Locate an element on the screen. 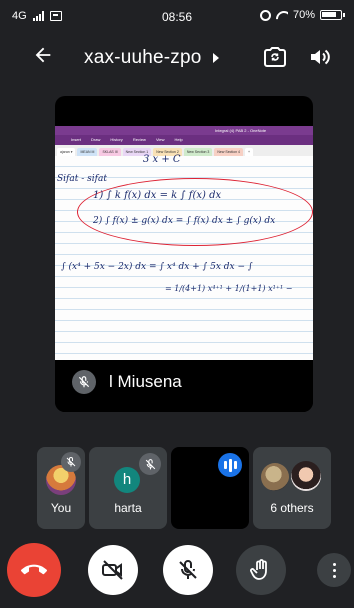  onenote-menu-item: Help is located at coordinates (178, 139).